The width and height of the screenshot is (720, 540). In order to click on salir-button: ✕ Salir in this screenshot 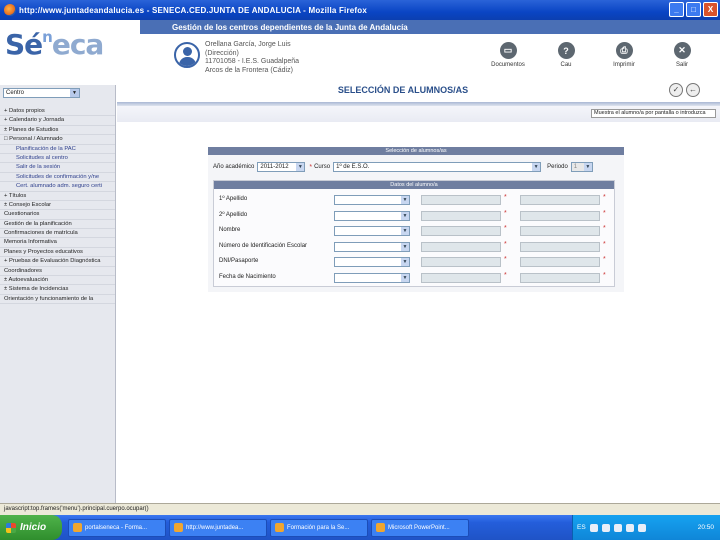, I will do `click(682, 55)`.